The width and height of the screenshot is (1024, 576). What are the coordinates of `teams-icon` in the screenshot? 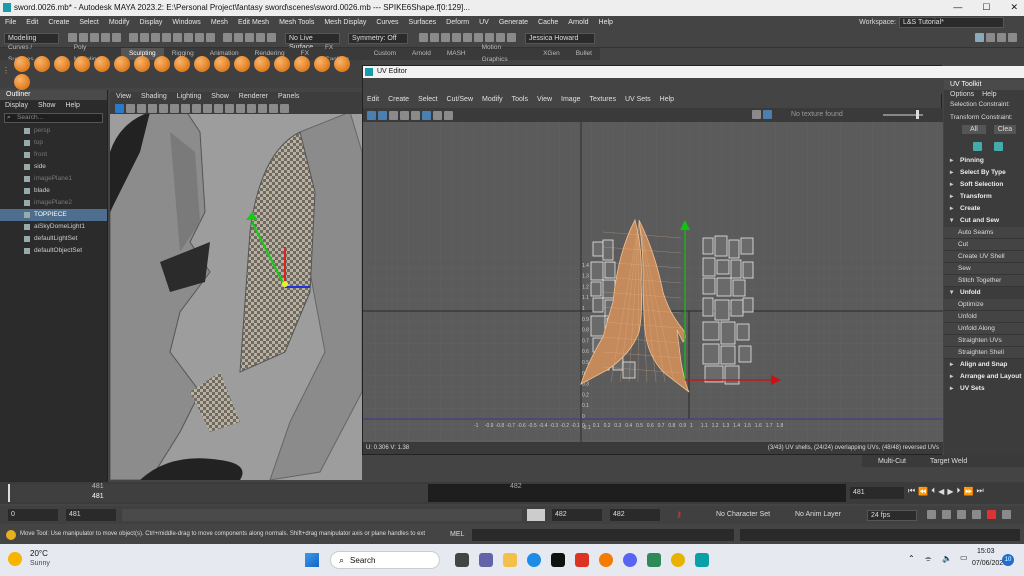 It's located at (486, 560).